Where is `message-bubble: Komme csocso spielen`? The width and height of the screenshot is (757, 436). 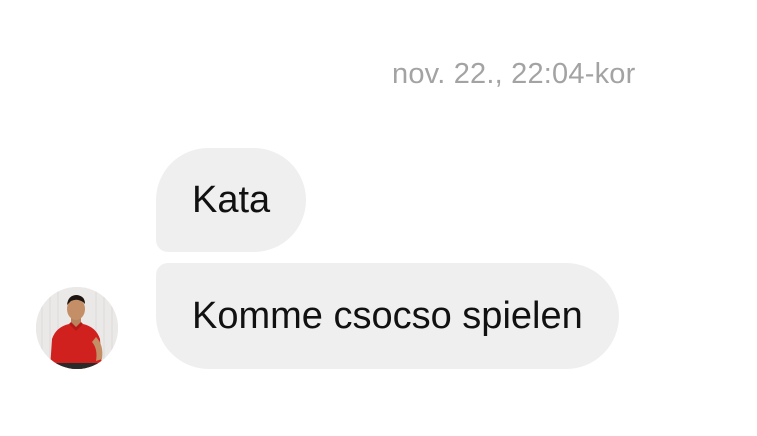 message-bubble: Komme csocso spielen is located at coordinates (387, 316).